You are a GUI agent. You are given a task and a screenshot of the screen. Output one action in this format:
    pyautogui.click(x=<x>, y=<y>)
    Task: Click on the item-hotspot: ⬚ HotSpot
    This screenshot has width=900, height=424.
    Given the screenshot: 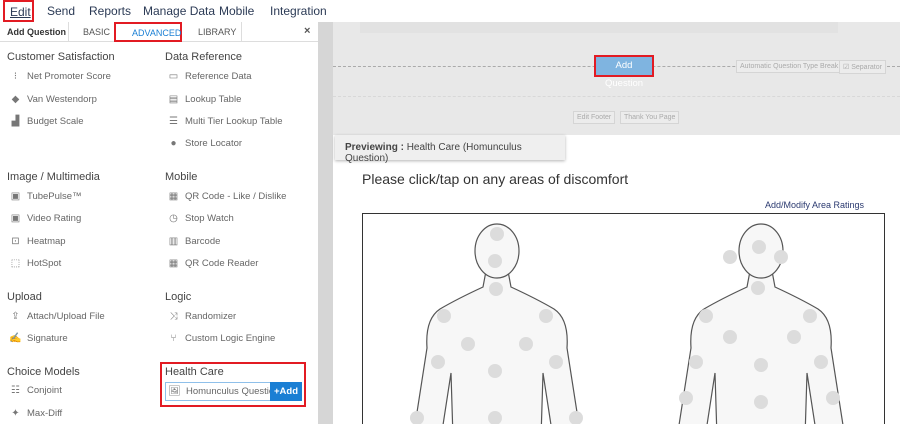 What is the action you would take?
    pyautogui.click(x=35, y=263)
    